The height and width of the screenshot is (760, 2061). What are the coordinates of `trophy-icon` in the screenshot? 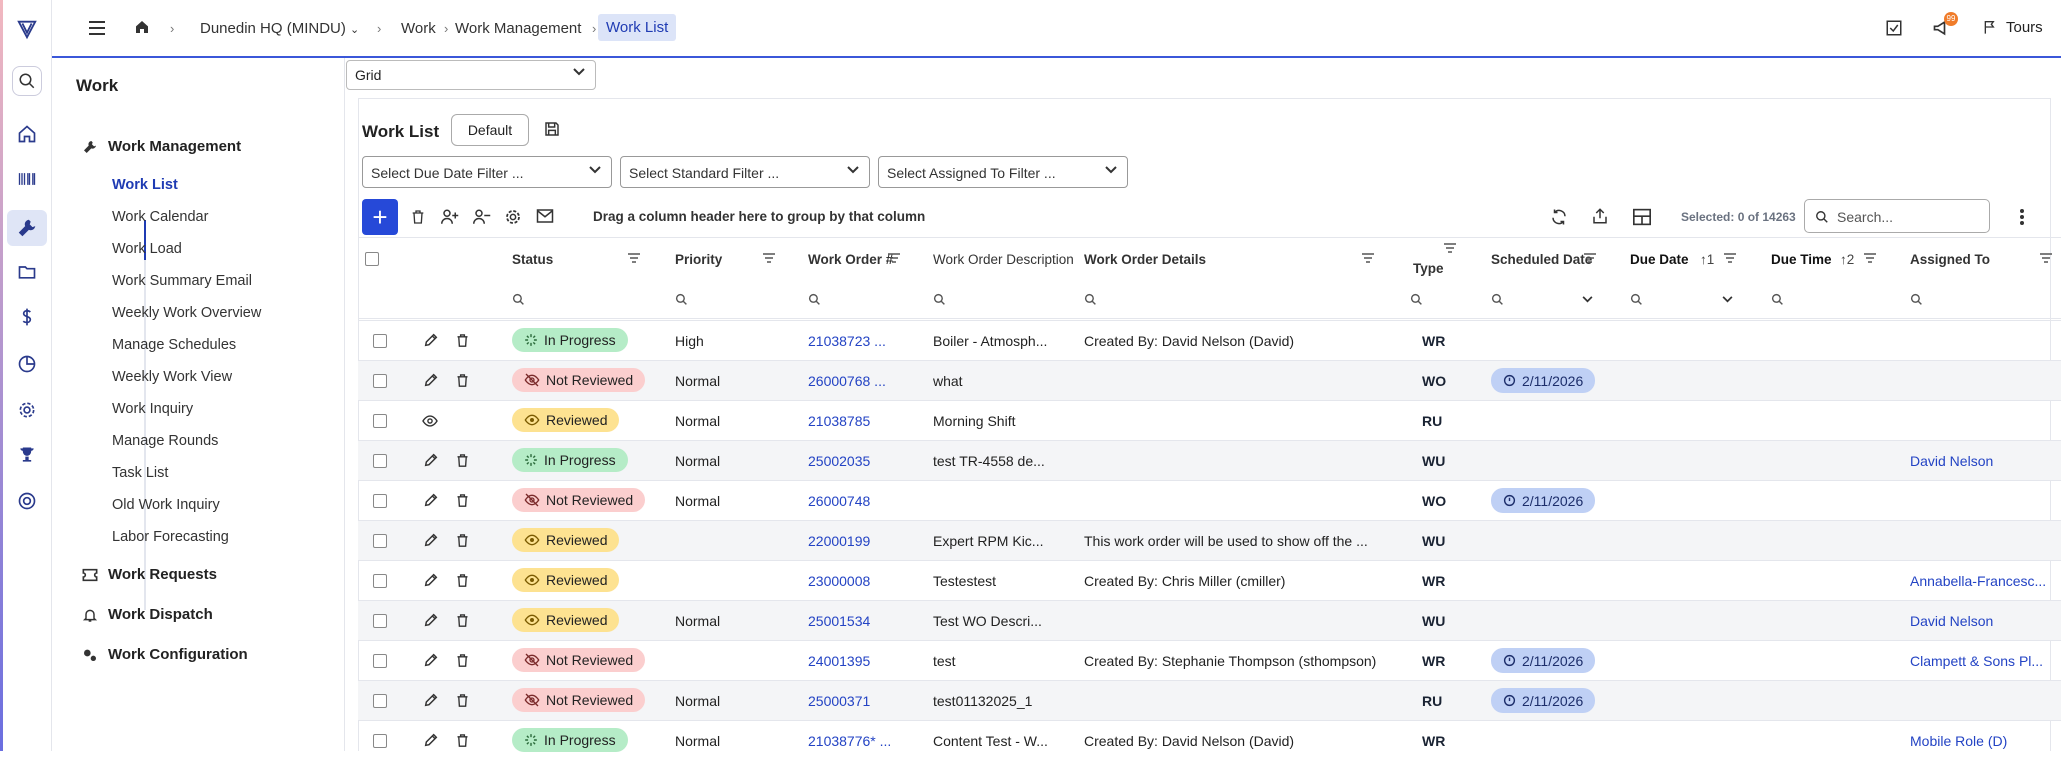 It's located at (27, 455).